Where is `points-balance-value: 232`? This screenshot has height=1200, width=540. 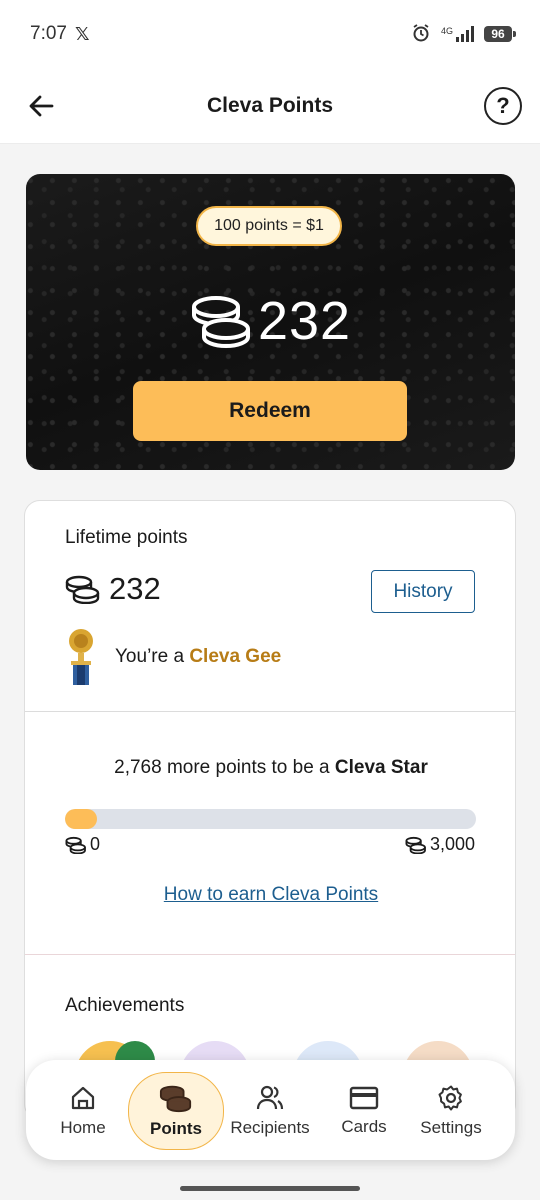 points-balance-value: 232 is located at coordinates (304, 321).